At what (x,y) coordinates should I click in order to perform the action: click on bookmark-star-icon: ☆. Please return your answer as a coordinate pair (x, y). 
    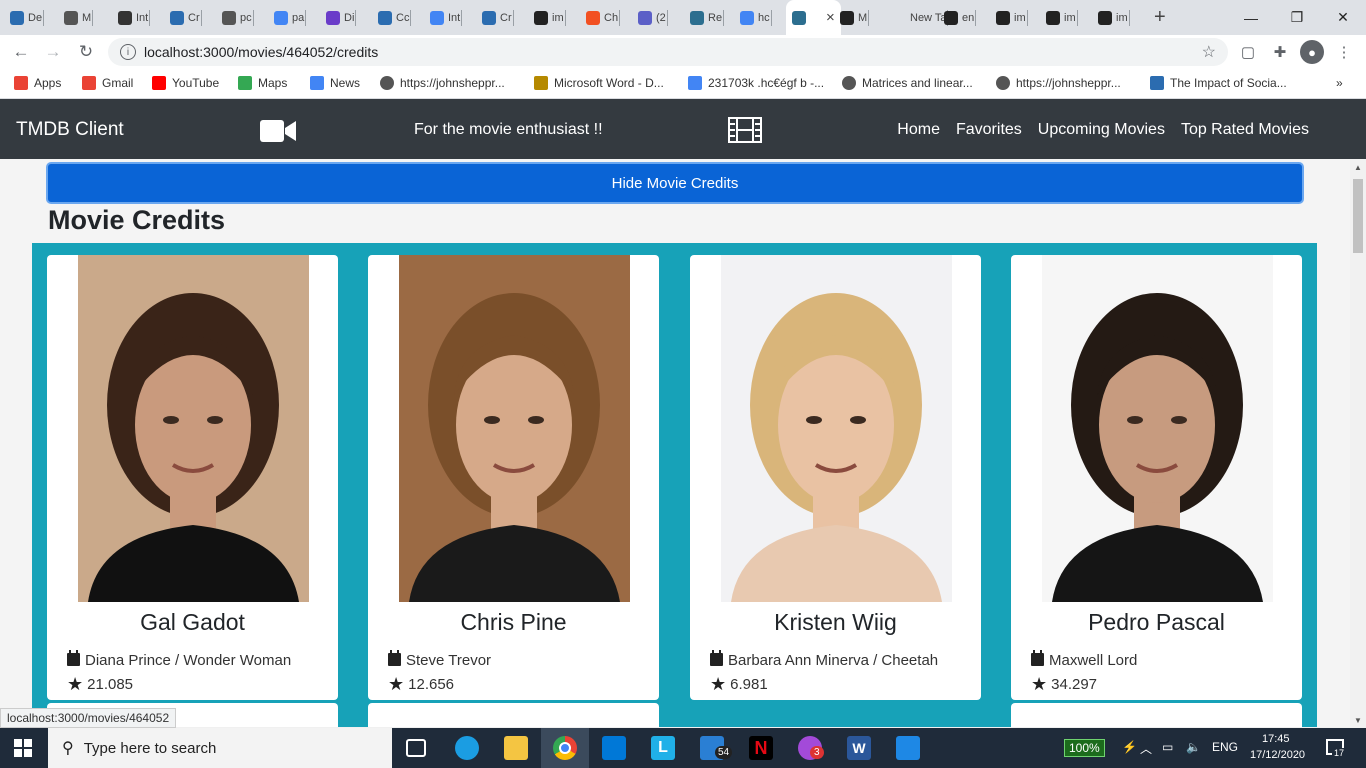
    Looking at the image, I should click on (1209, 52).